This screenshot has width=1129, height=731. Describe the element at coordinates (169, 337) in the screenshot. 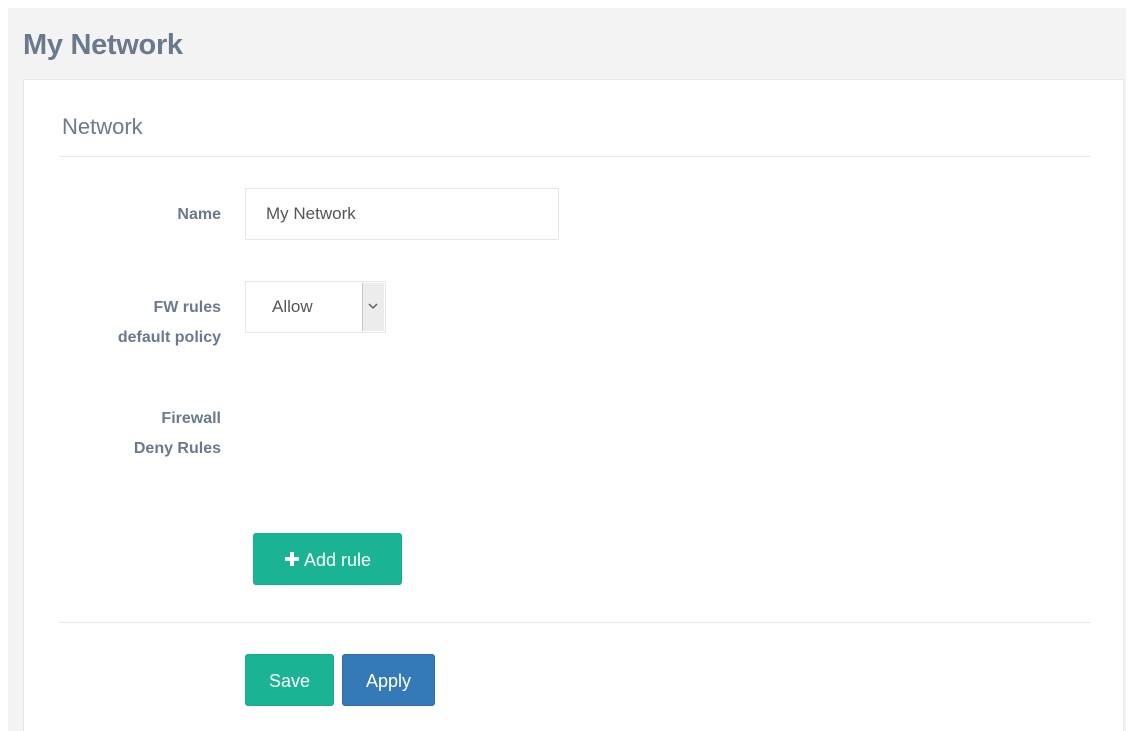

I see `fw-rules-label-line2: default policy` at that location.